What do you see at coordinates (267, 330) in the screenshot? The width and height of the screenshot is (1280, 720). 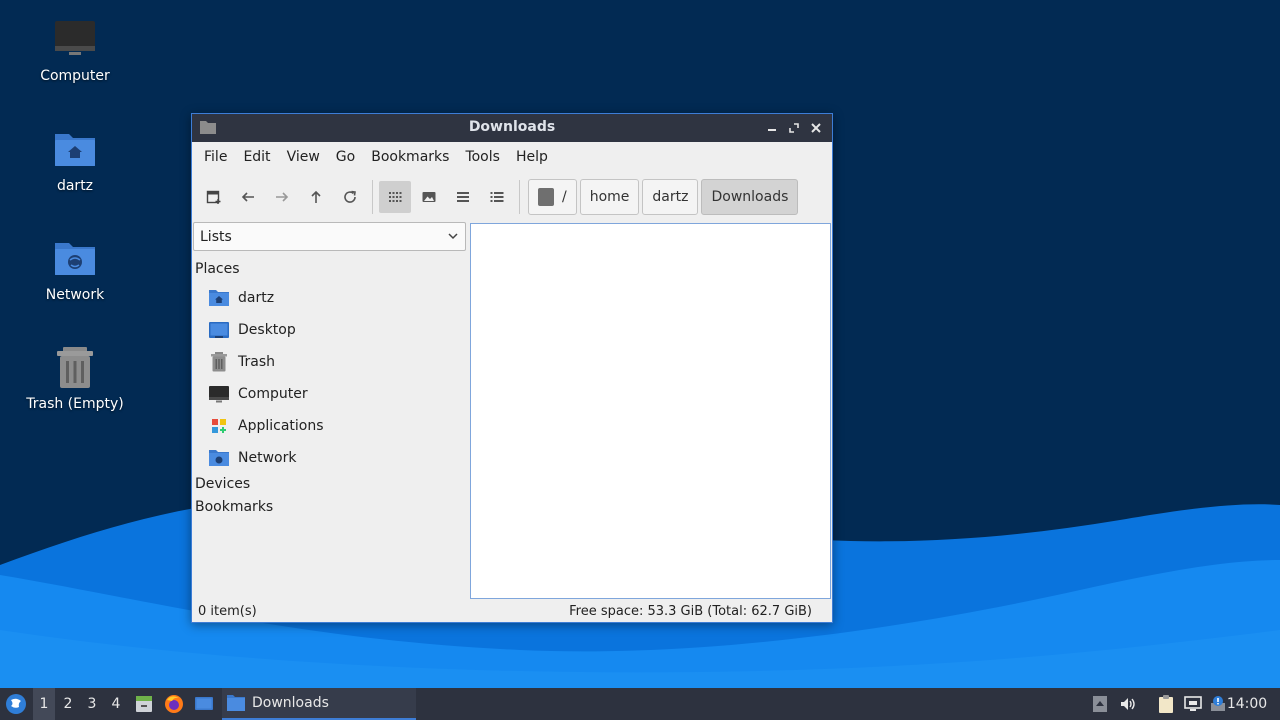 I see `sidebar-item-label: Desktop` at bounding box center [267, 330].